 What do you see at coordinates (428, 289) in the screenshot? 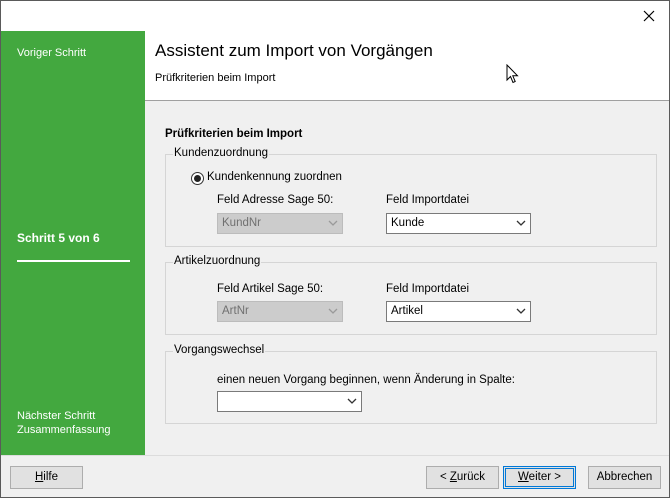
I see `article-import-field-label: Feld Importdatei` at bounding box center [428, 289].